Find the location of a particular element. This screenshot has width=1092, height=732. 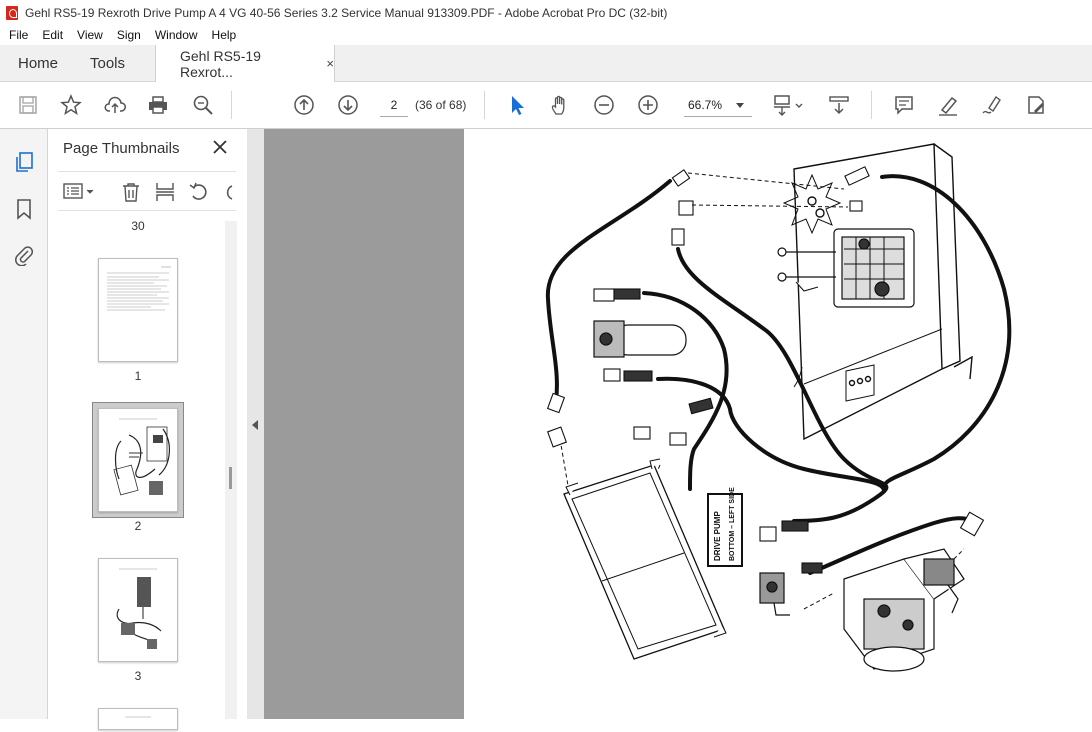

zoom-in-icon is located at coordinates (648, 105).